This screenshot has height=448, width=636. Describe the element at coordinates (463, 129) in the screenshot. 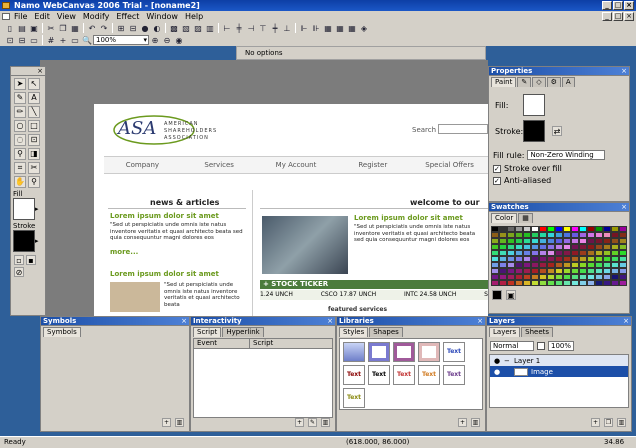

I see `search-input` at that location.